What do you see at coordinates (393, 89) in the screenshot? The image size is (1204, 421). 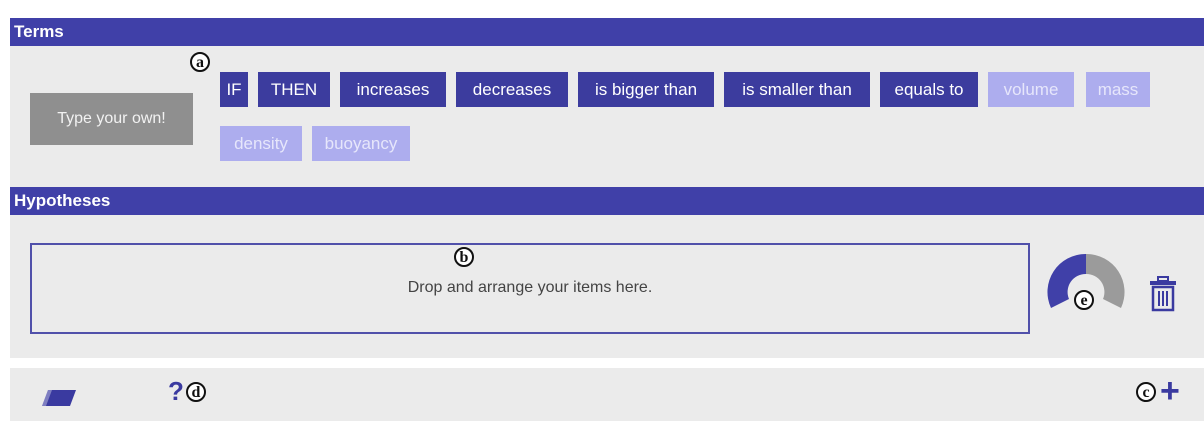 I see `term-increases: increases` at bounding box center [393, 89].